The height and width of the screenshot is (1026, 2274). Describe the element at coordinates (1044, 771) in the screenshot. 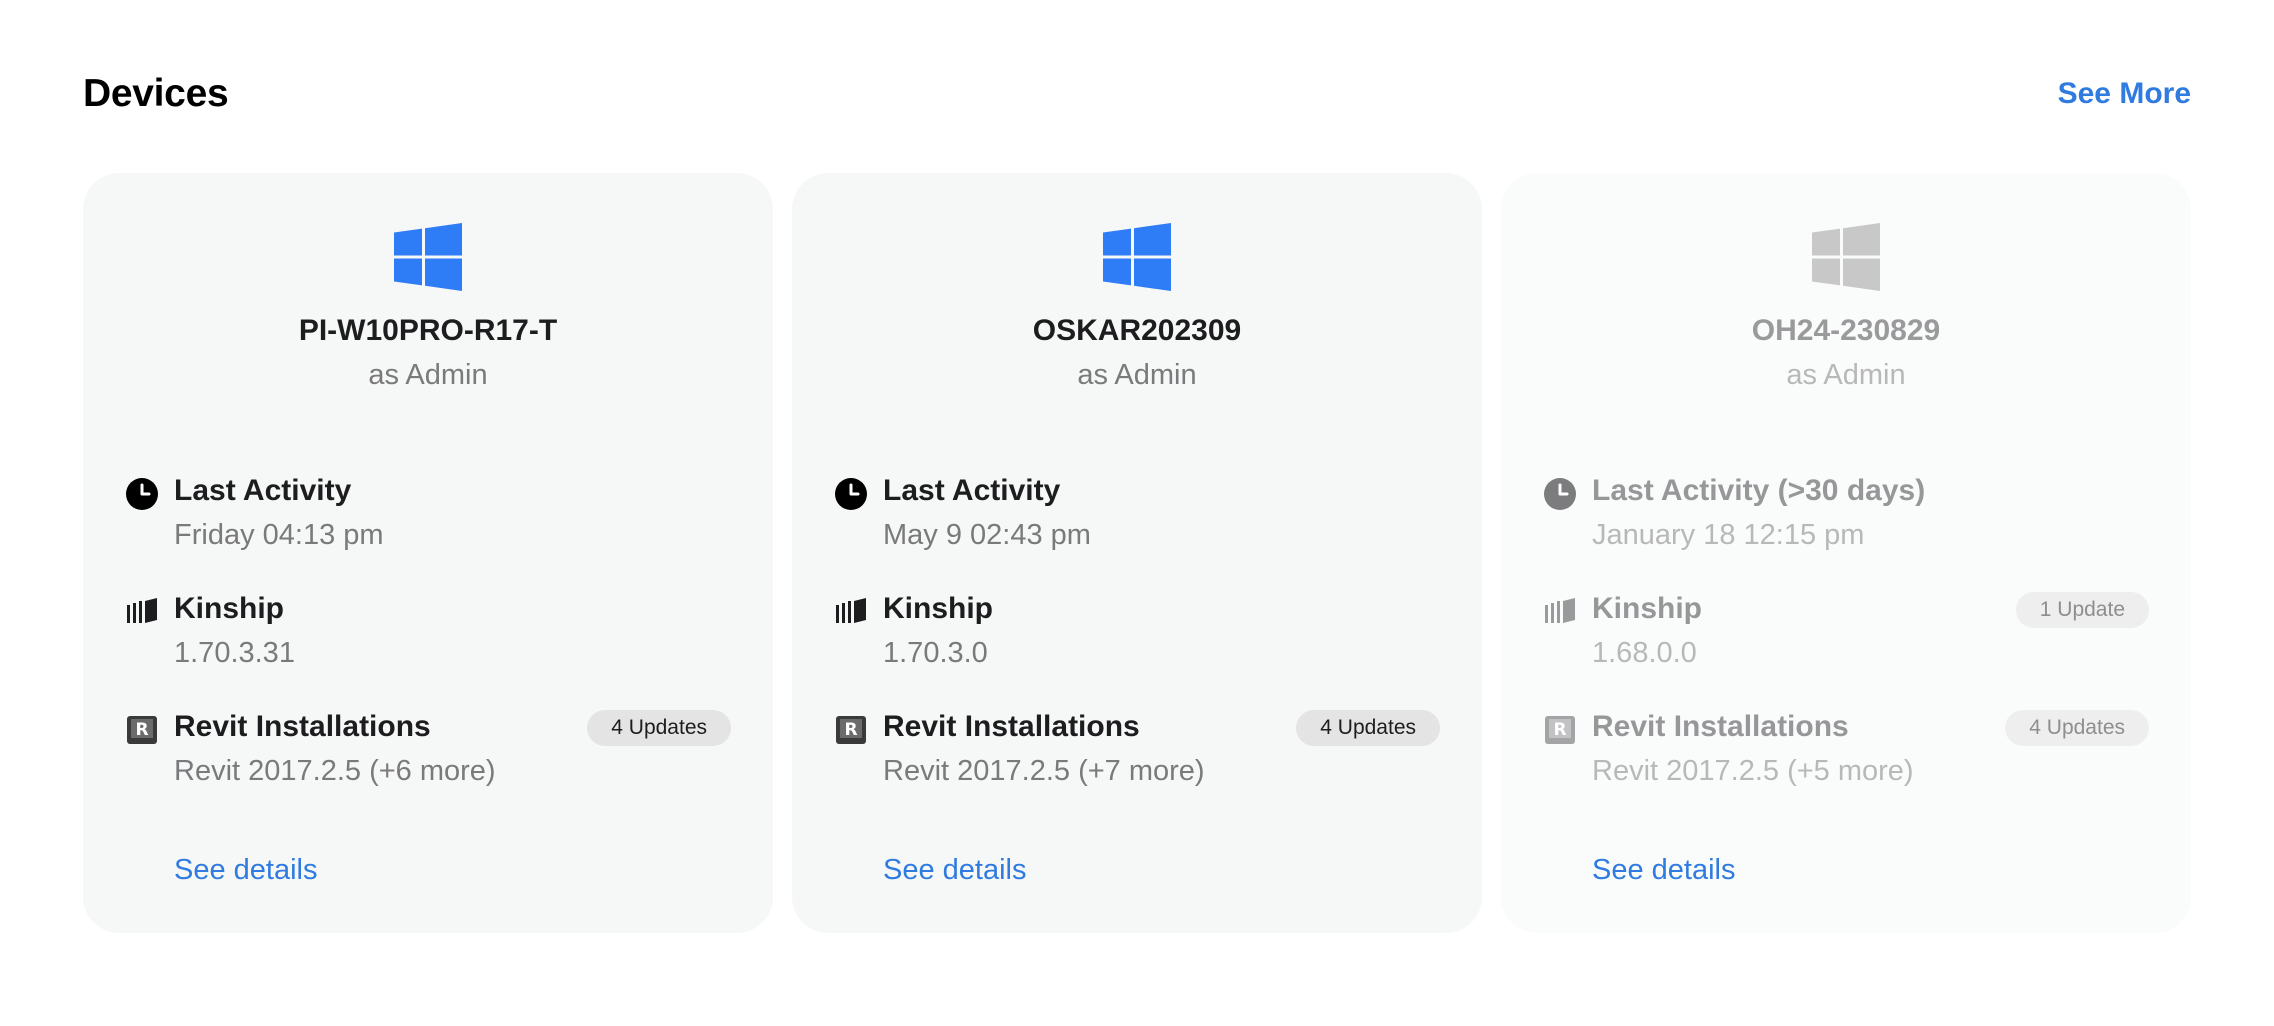

I see `revit-installations: Revit 2017.2.5 (+7 more)` at that location.